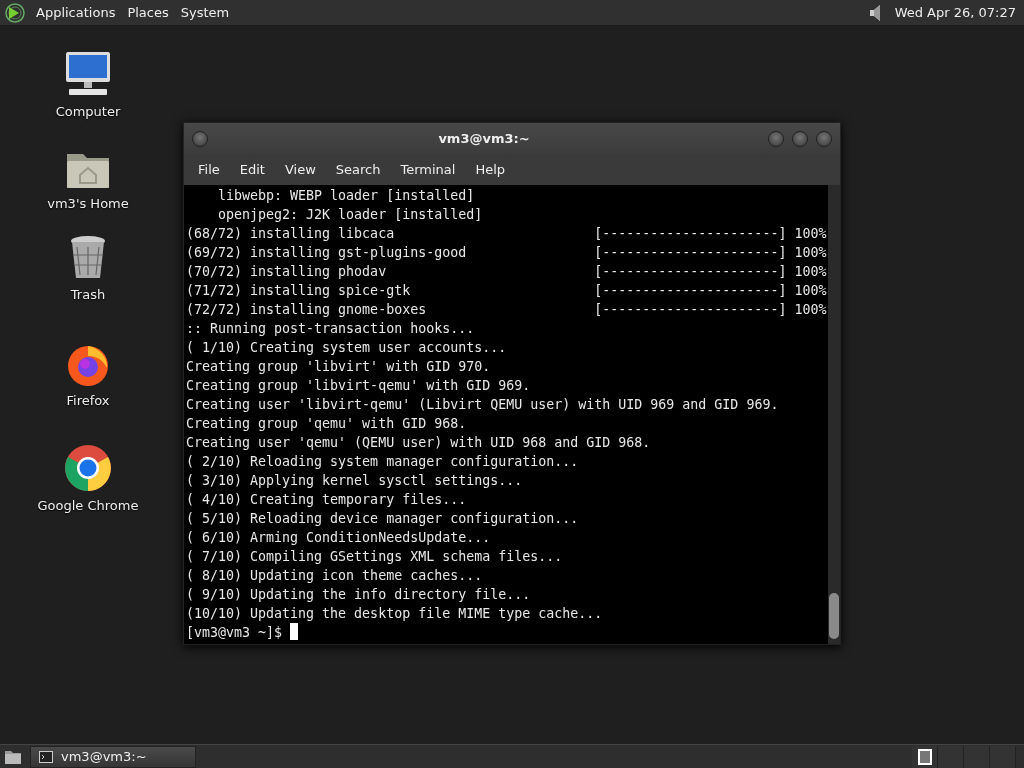 The width and height of the screenshot is (1024, 768). Describe the element at coordinates (490, 170) in the screenshot. I see `menu-item: Help` at that location.